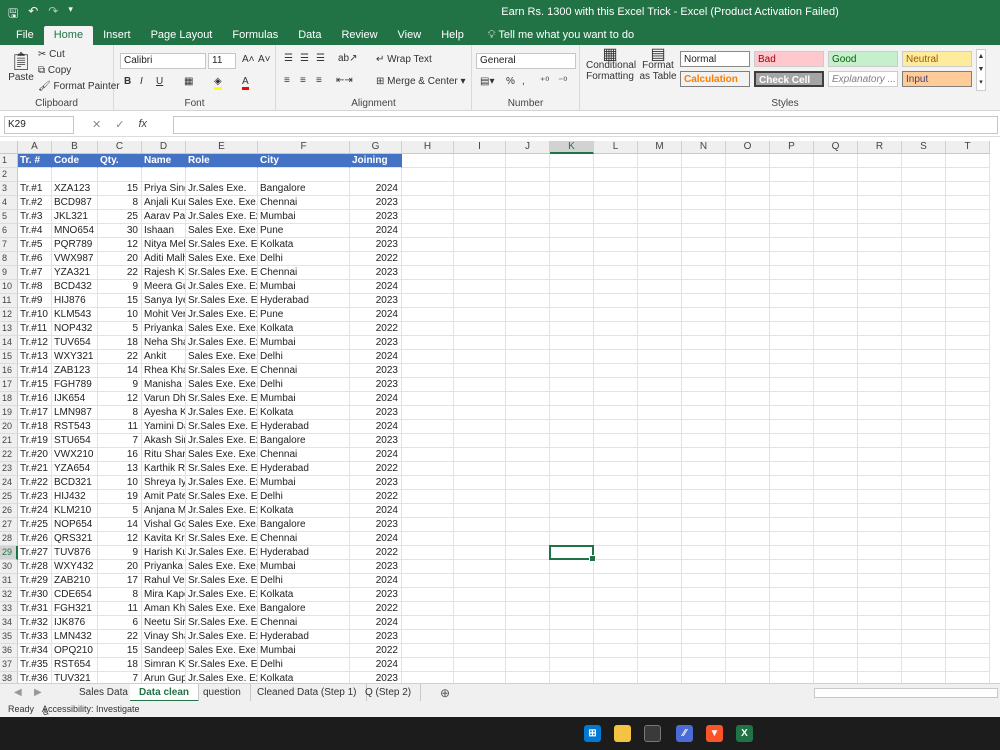 The image size is (1000, 750). Describe the element at coordinates (222, 189) in the screenshot. I see `table-cell: Jr.Sales Exe.` at that location.